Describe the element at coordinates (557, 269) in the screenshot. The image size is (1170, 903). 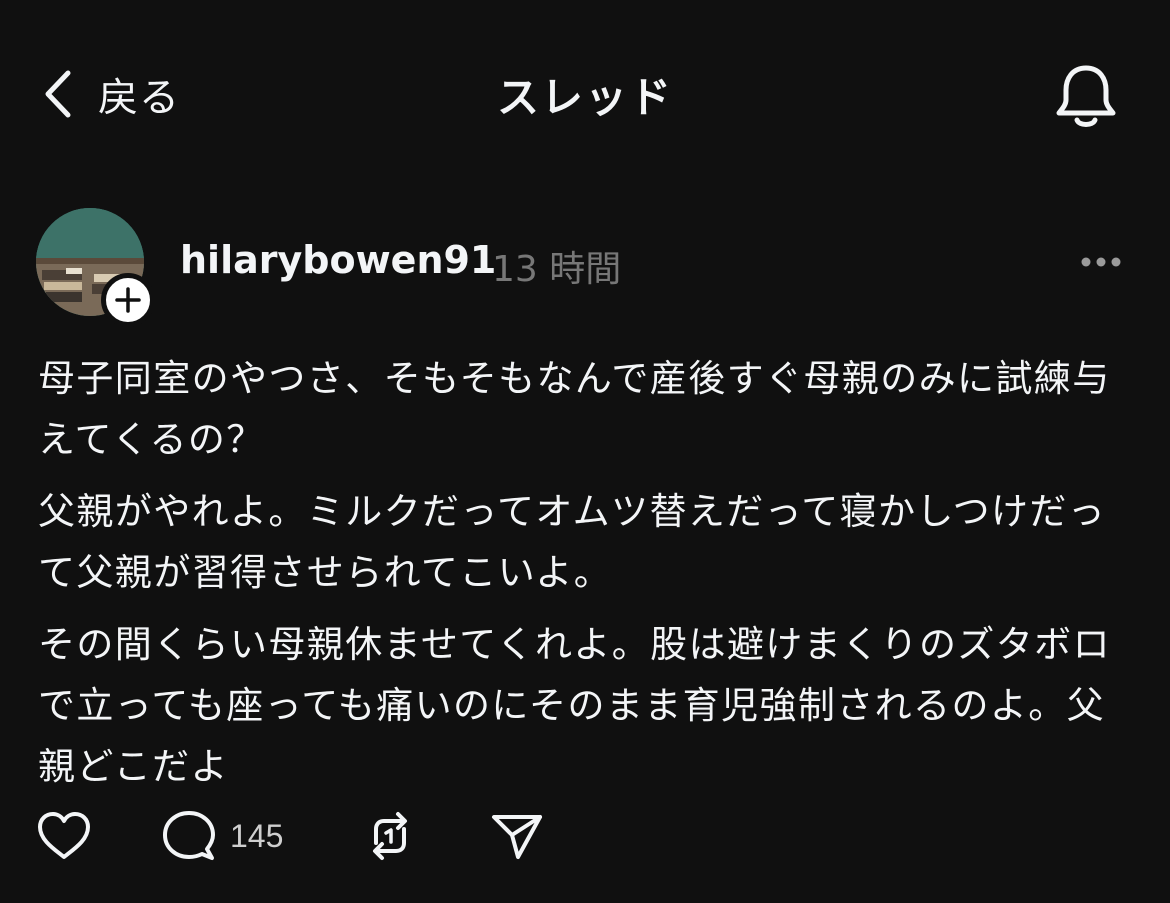
I see `post-timestamp: 13 時間` at that location.